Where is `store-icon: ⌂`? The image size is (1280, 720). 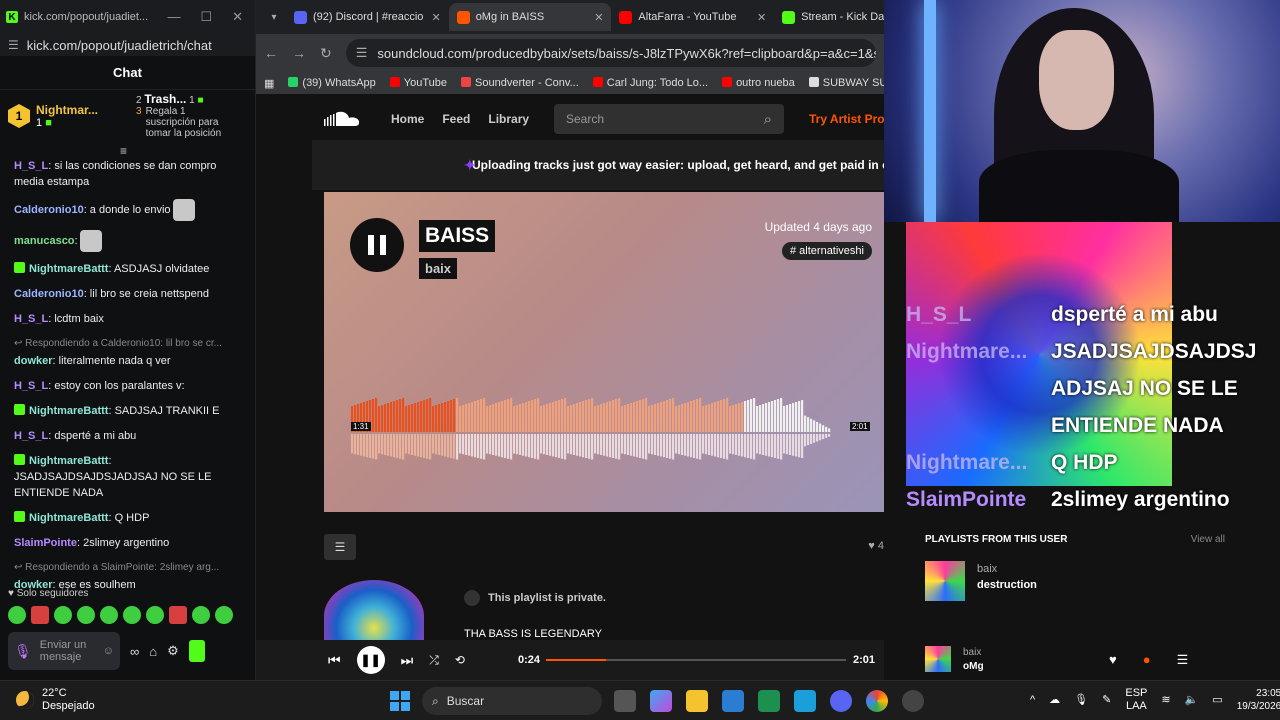
store-icon: ⌂ is located at coordinates (153, 651).